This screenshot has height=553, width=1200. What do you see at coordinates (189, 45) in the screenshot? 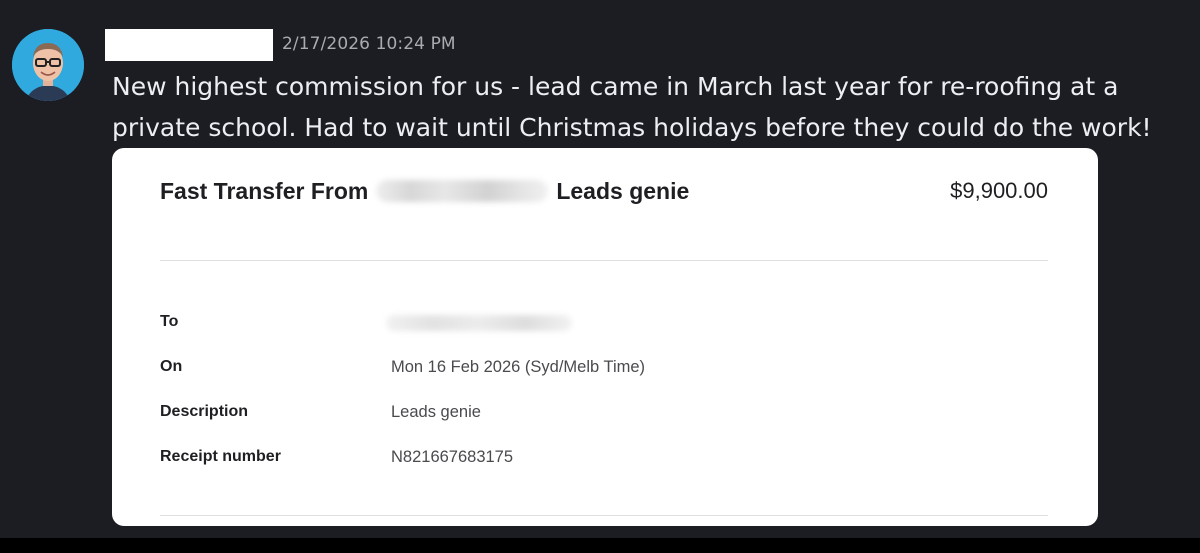
I see `redacted-username` at bounding box center [189, 45].